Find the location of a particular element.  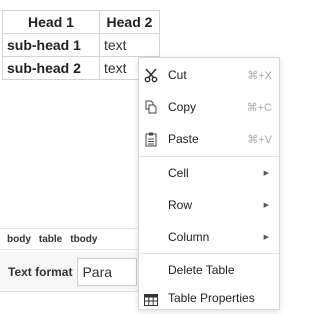

text-format-row: Text format Para is located at coordinates (70, 272).